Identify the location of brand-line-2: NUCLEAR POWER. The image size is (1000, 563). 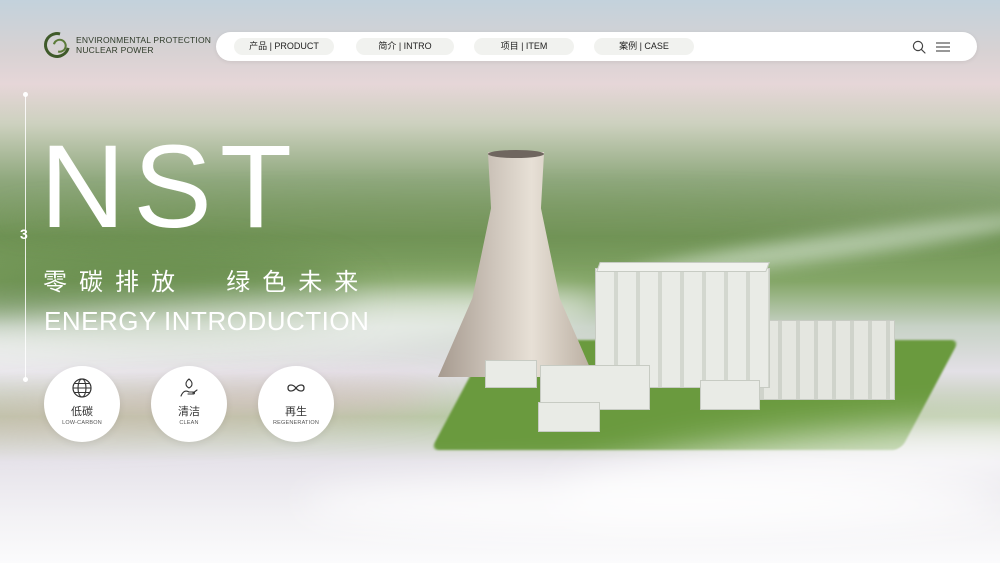
(115, 50).